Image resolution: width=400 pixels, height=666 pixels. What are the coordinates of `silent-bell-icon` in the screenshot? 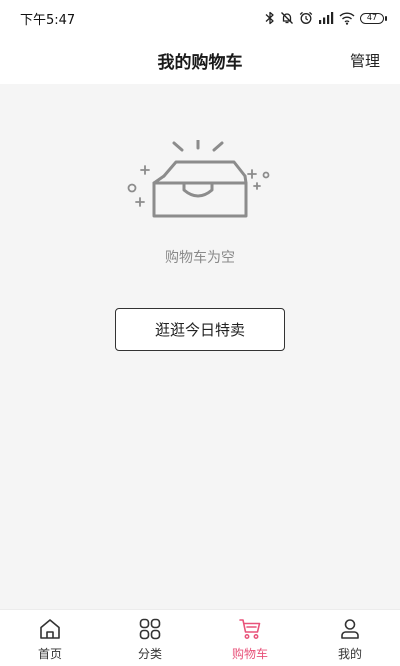 It's located at (287, 18).